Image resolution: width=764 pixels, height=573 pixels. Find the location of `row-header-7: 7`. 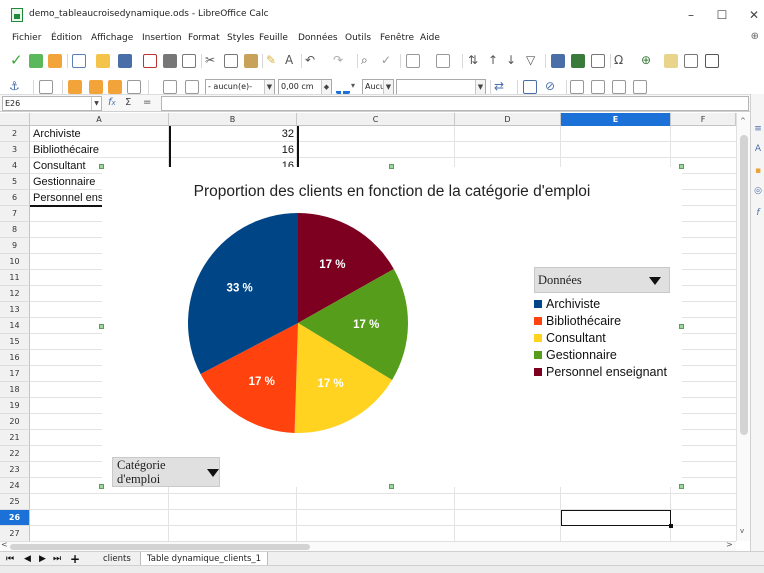

row-header-7: 7 is located at coordinates (15, 214).